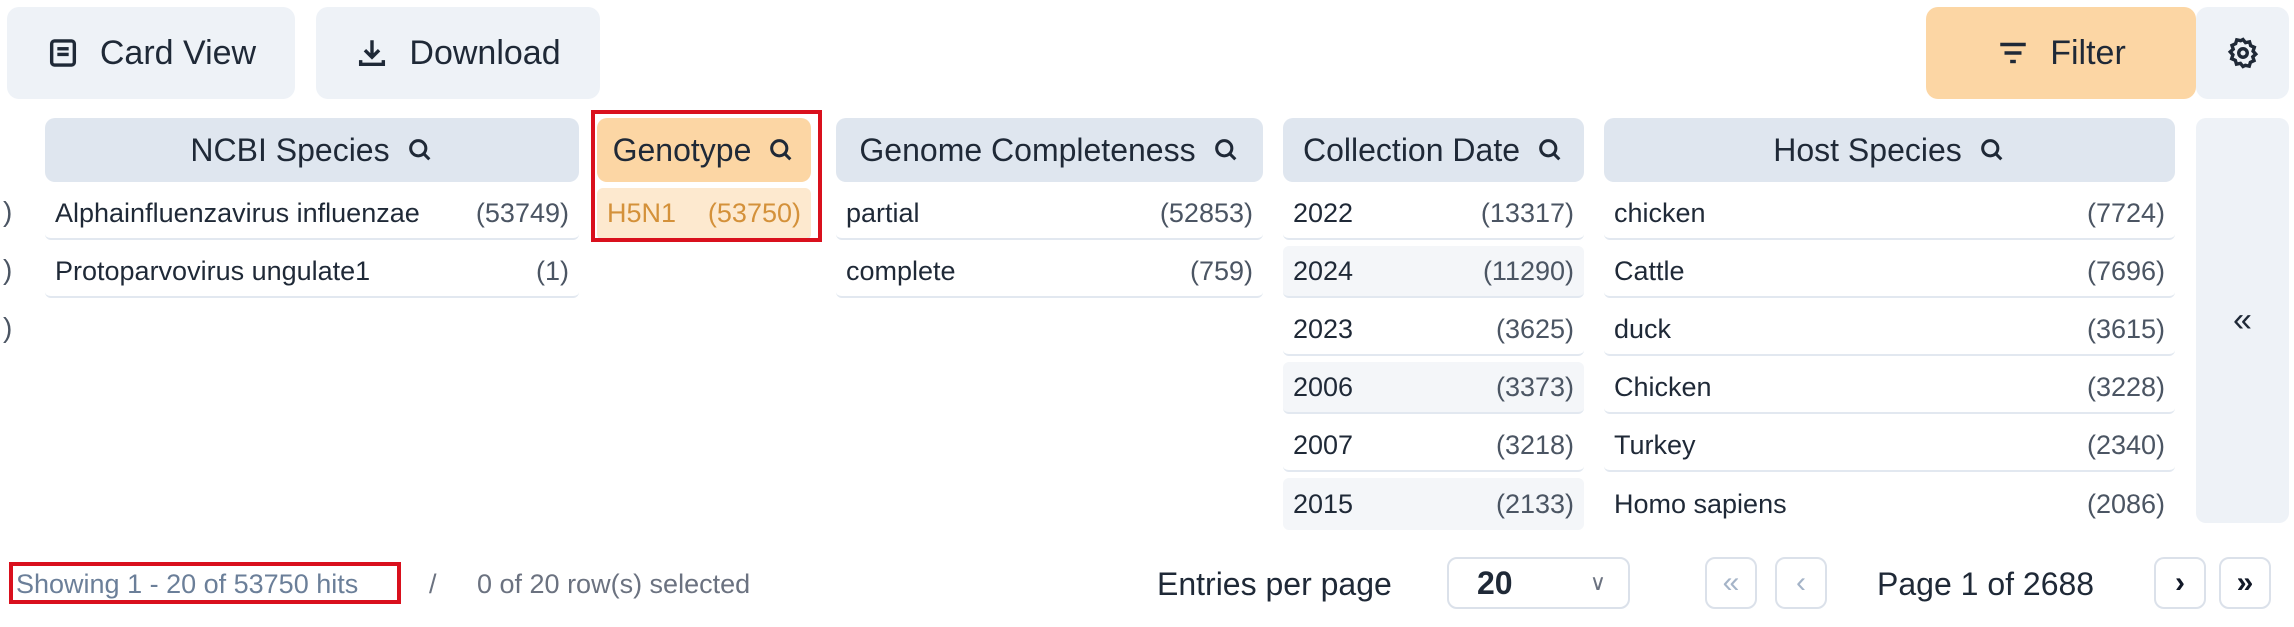  Describe the element at coordinates (1986, 584) in the screenshot. I see `page-indicator: Page 1 of 2688` at that location.